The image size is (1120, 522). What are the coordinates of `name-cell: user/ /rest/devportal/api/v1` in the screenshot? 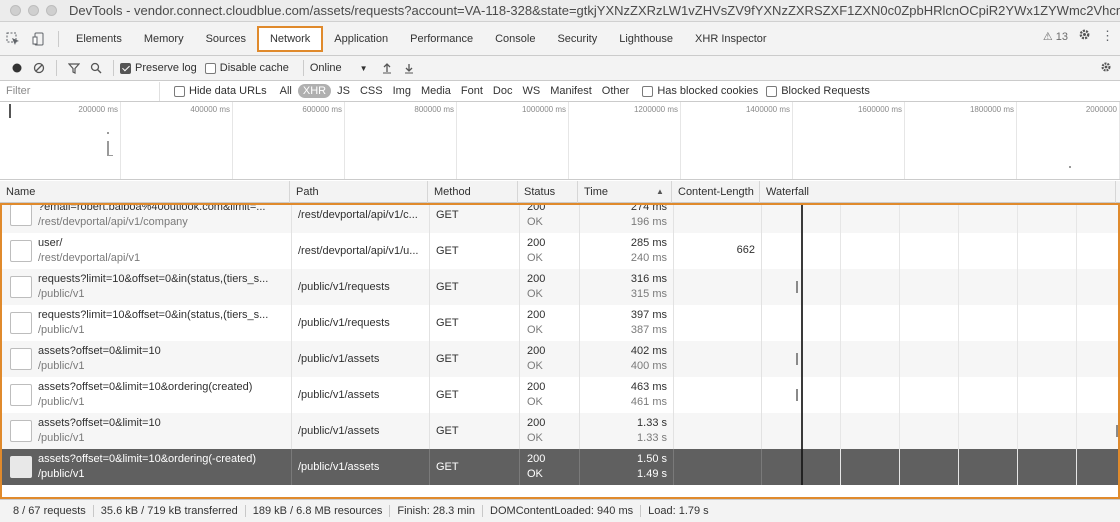 It's located at (147, 251).